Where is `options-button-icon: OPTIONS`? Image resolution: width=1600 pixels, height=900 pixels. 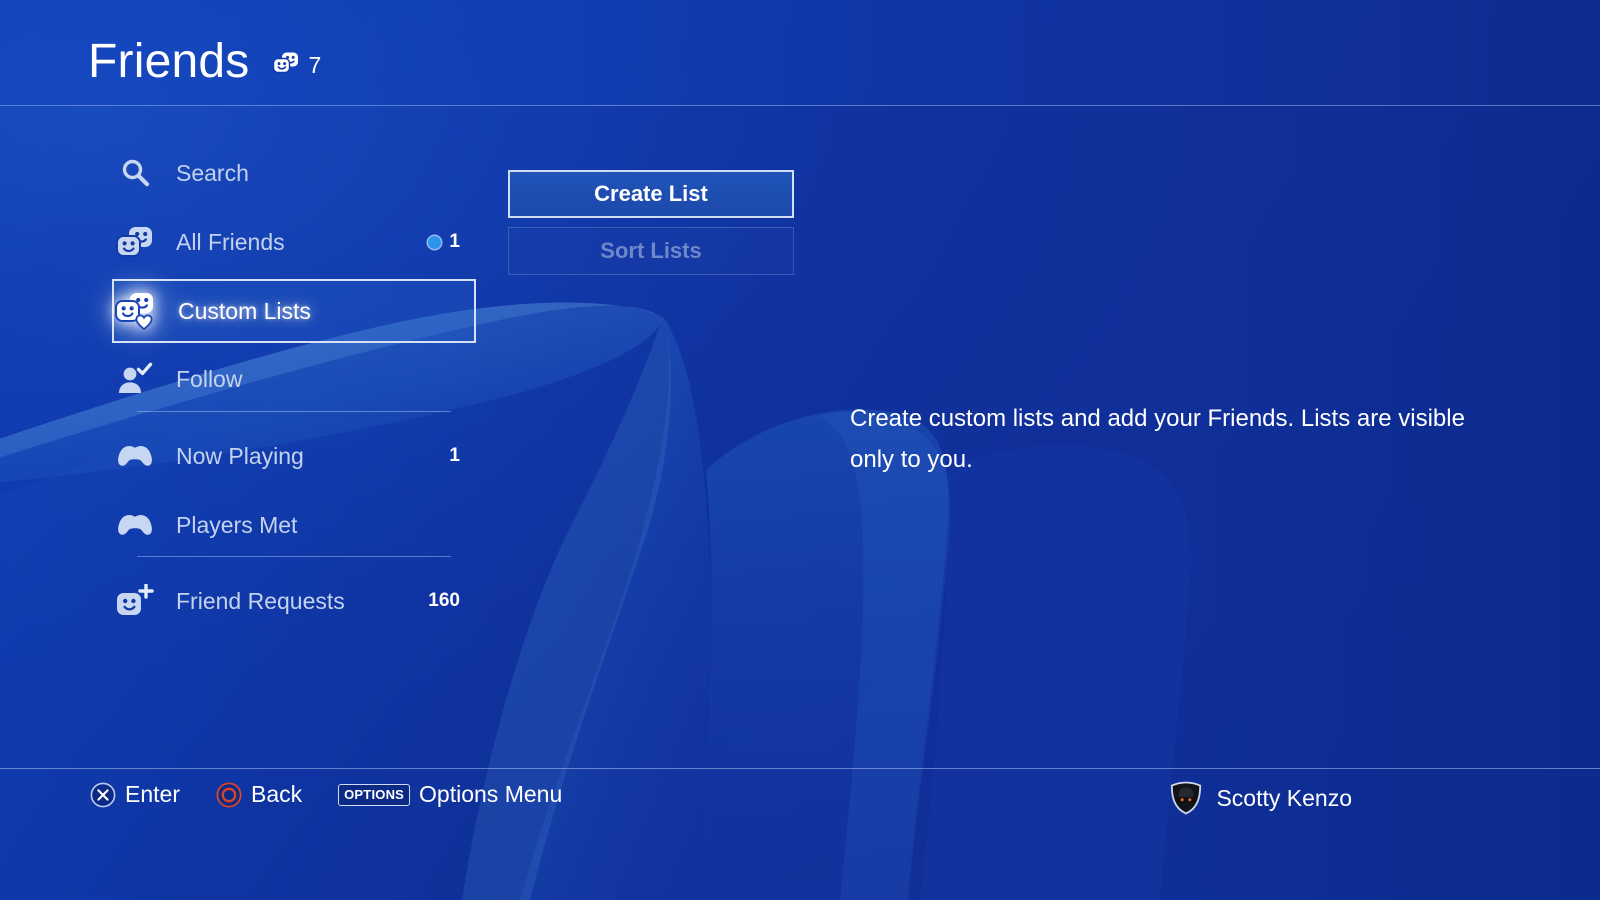
options-button-icon: OPTIONS is located at coordinates (374, 794).